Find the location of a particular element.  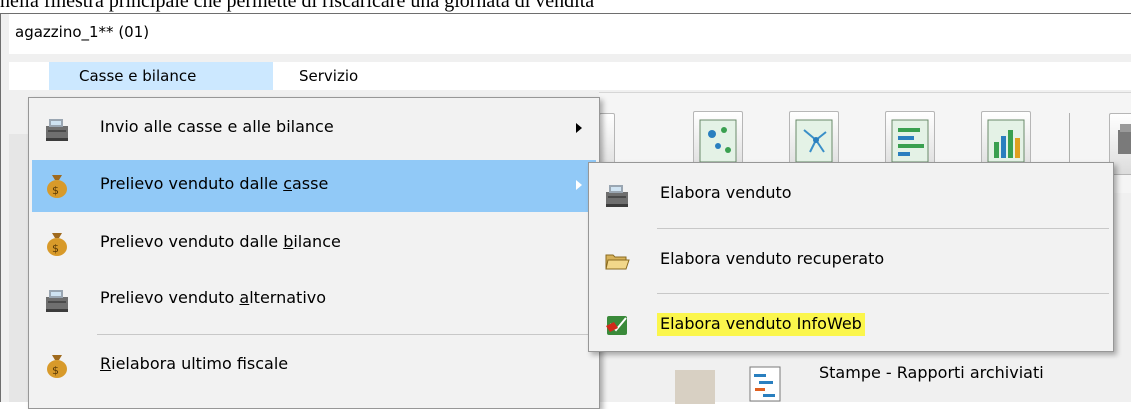

submenu-item-elabora-venduto: Elabora venduto is located at coordinates (851, 195).